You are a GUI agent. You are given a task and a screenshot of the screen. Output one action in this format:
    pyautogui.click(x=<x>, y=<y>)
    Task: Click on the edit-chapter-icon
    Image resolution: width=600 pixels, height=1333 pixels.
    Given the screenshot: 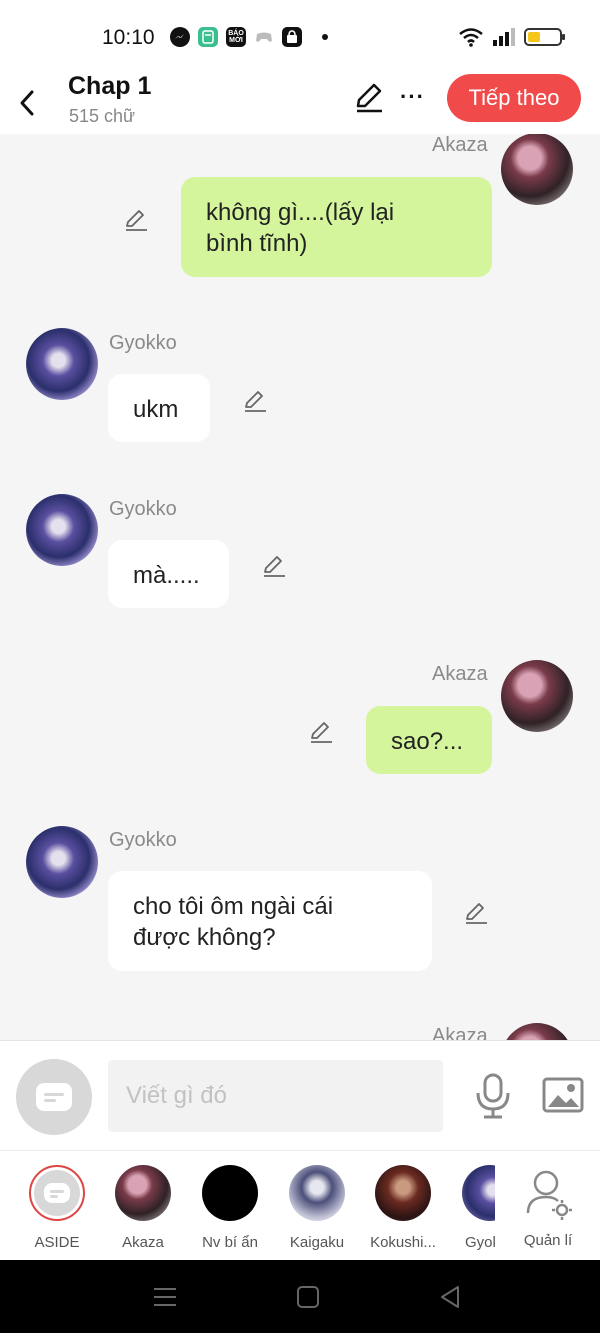 What is the action you would take?
    pyautogui.click(x=369, y=97)
    